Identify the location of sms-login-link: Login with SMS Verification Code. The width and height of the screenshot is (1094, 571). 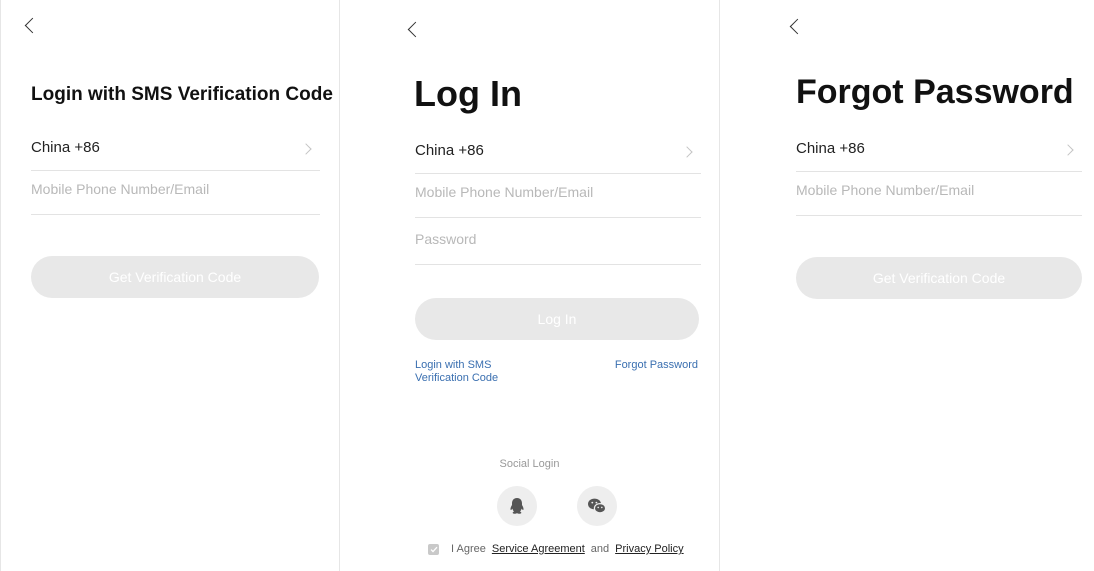
(456, 372).